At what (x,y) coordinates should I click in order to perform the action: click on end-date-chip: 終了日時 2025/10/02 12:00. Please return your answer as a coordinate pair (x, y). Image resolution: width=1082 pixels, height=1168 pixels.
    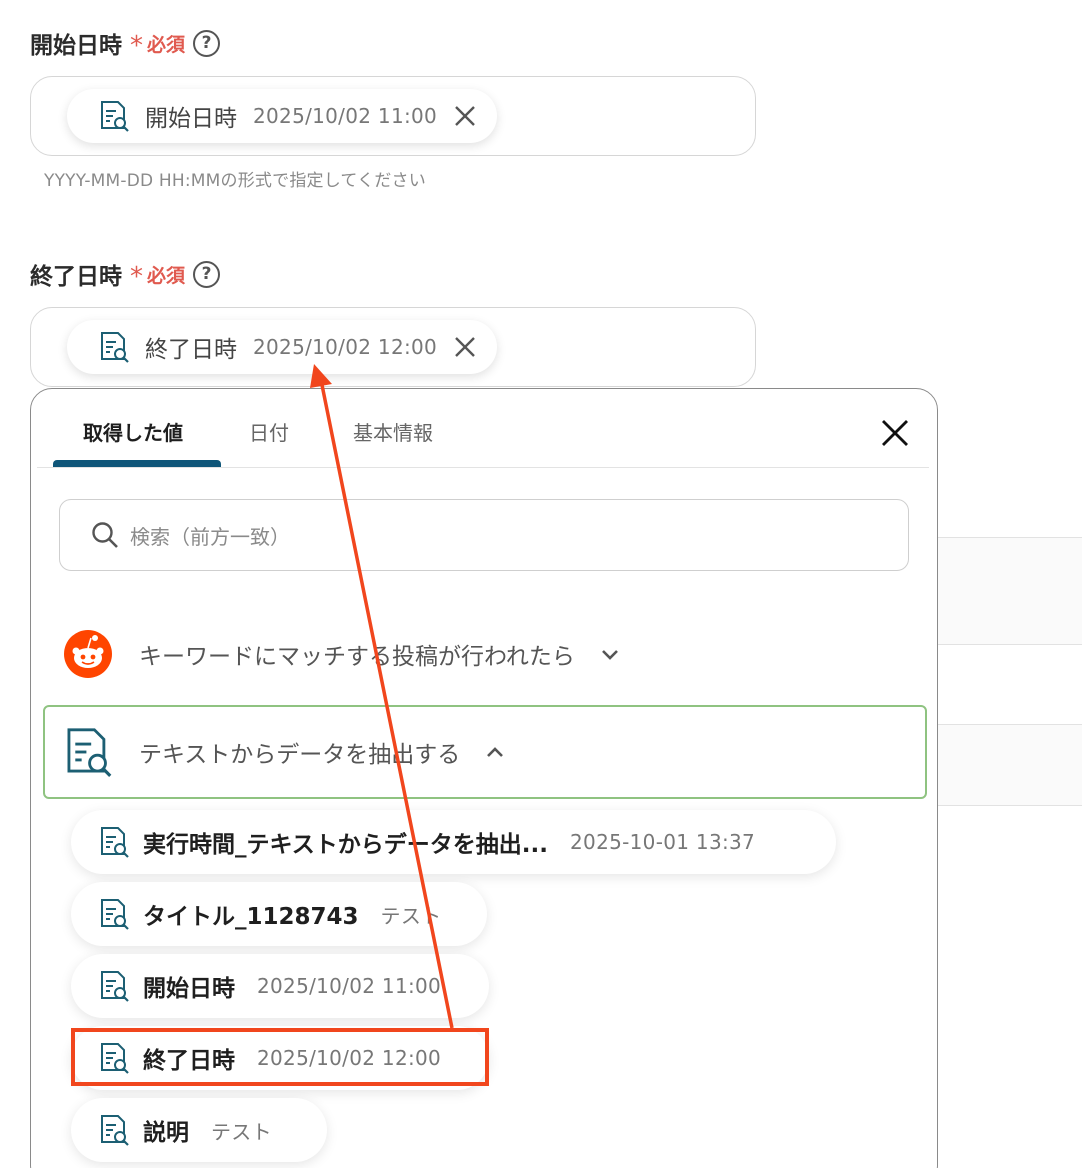
    Looking at the image, I should click on (282, 347).